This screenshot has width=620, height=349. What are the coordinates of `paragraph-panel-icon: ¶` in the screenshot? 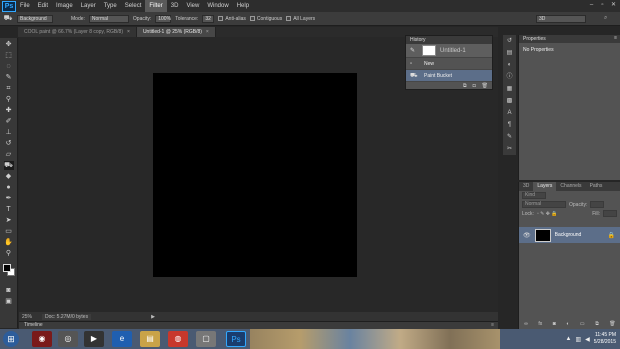 It's located at (509, 125).